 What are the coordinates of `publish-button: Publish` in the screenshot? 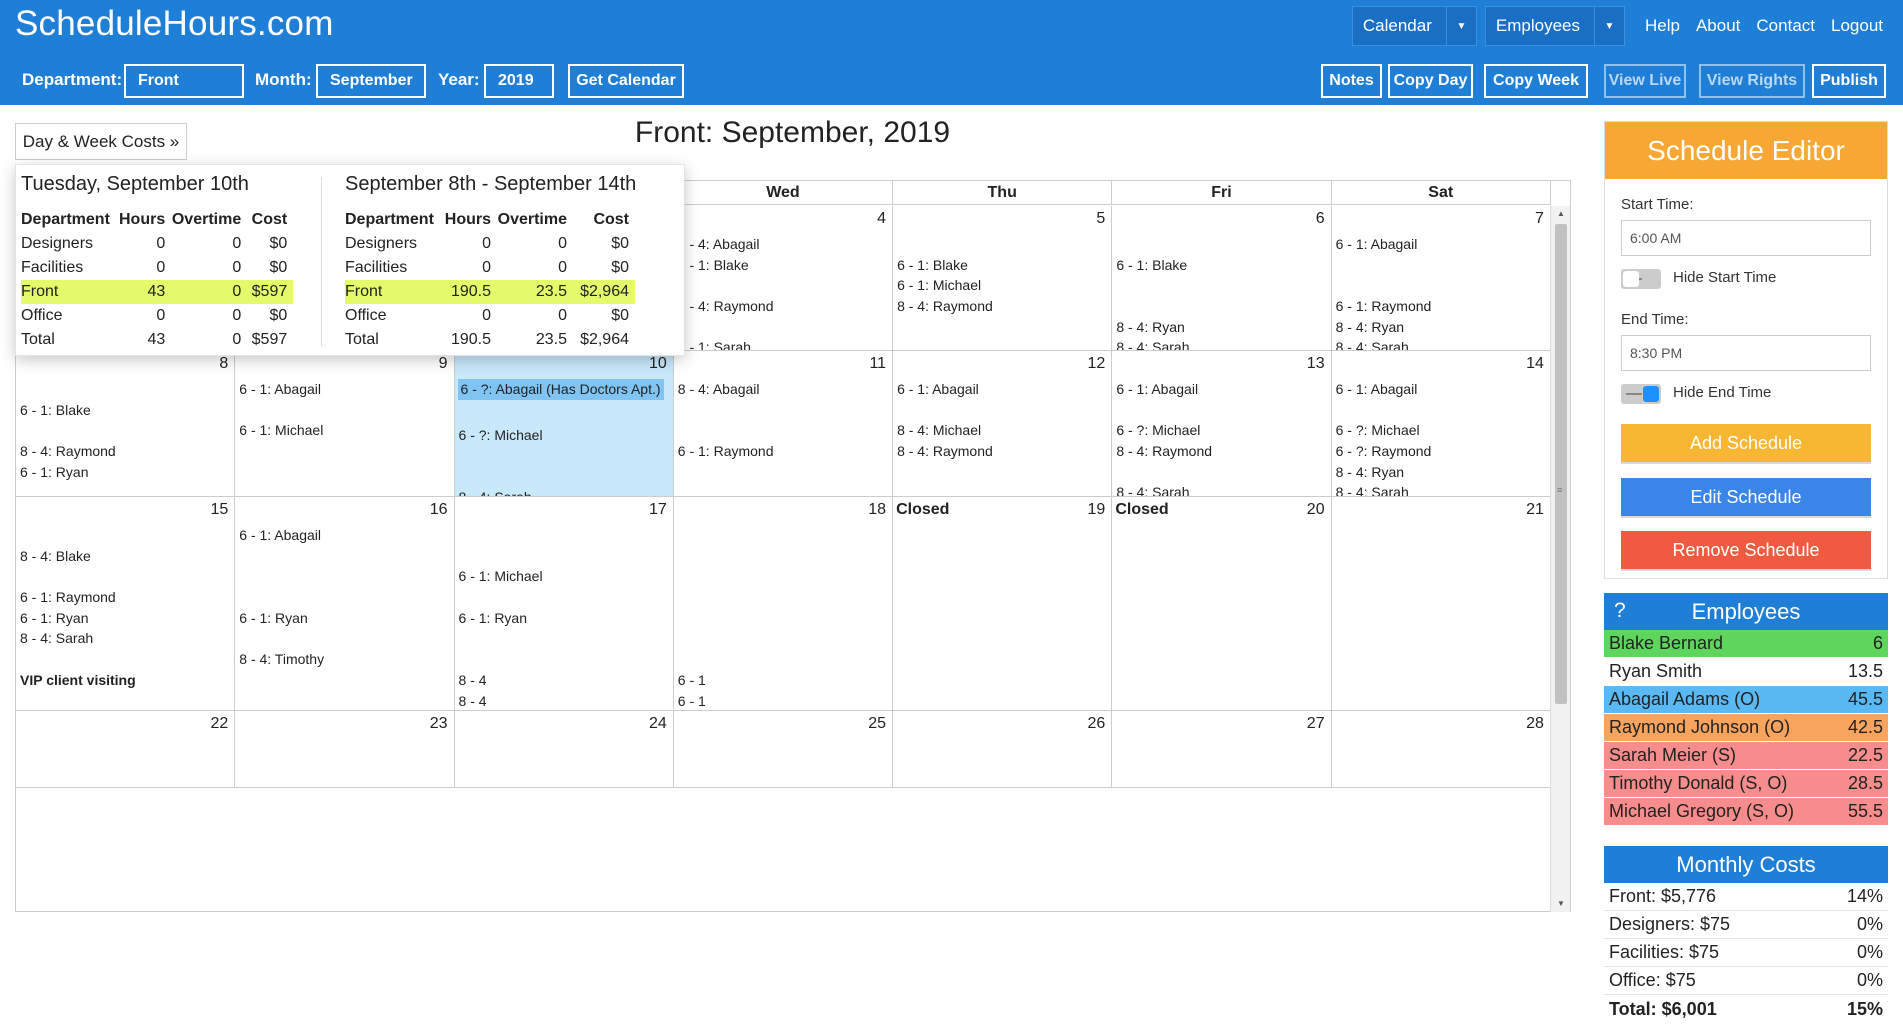 It's located at (1849, 81).